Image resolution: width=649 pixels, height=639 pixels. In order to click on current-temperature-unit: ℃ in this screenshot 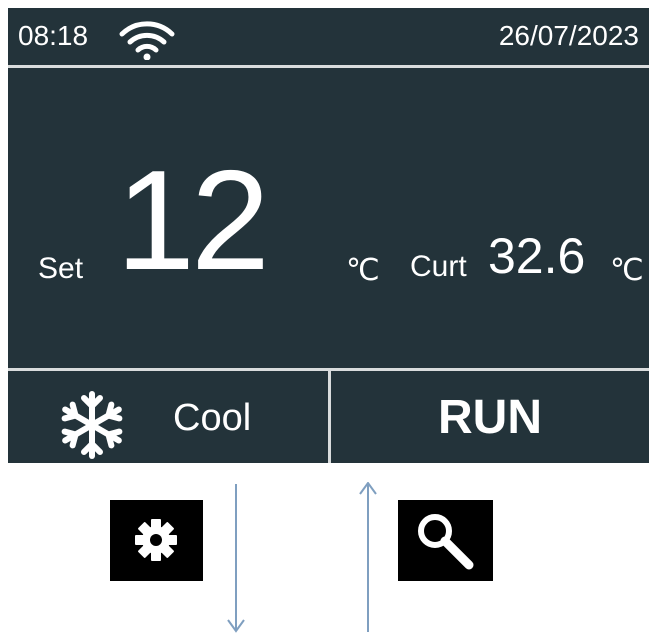, I will do `click(627, 270)`.